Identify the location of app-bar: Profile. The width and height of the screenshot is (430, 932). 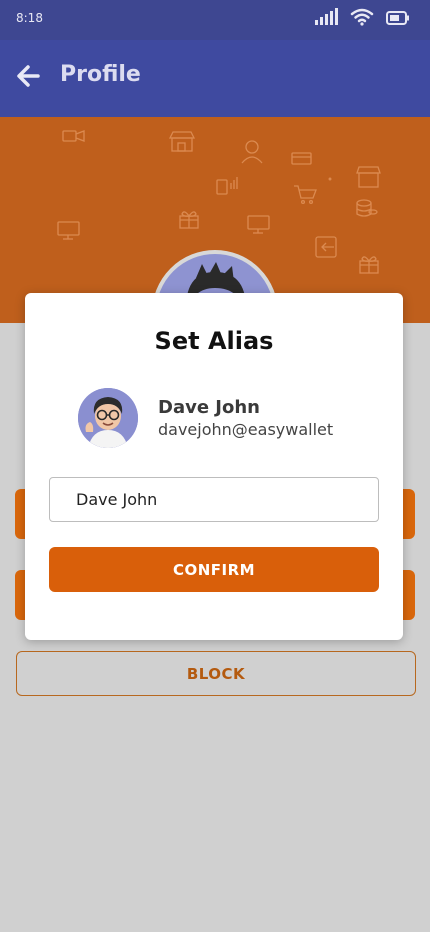
(215, 78).